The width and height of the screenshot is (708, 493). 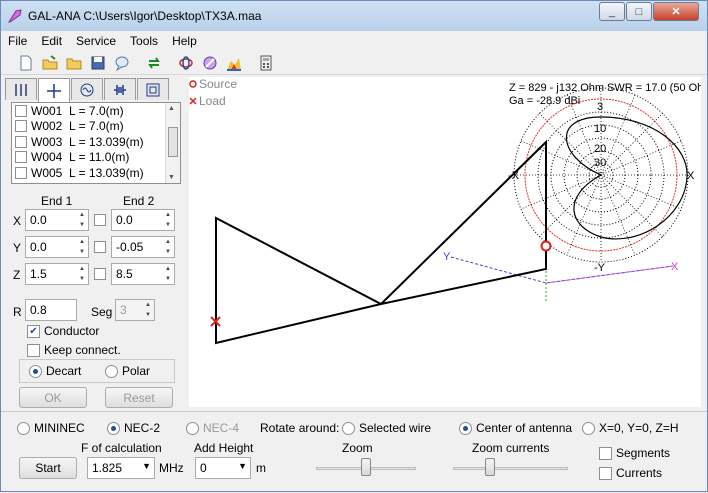 What do you see at coordinates (489, 467) in the screenshot?
I see `zoom-currents-slider-thumb` at bounding box center [489, 467].